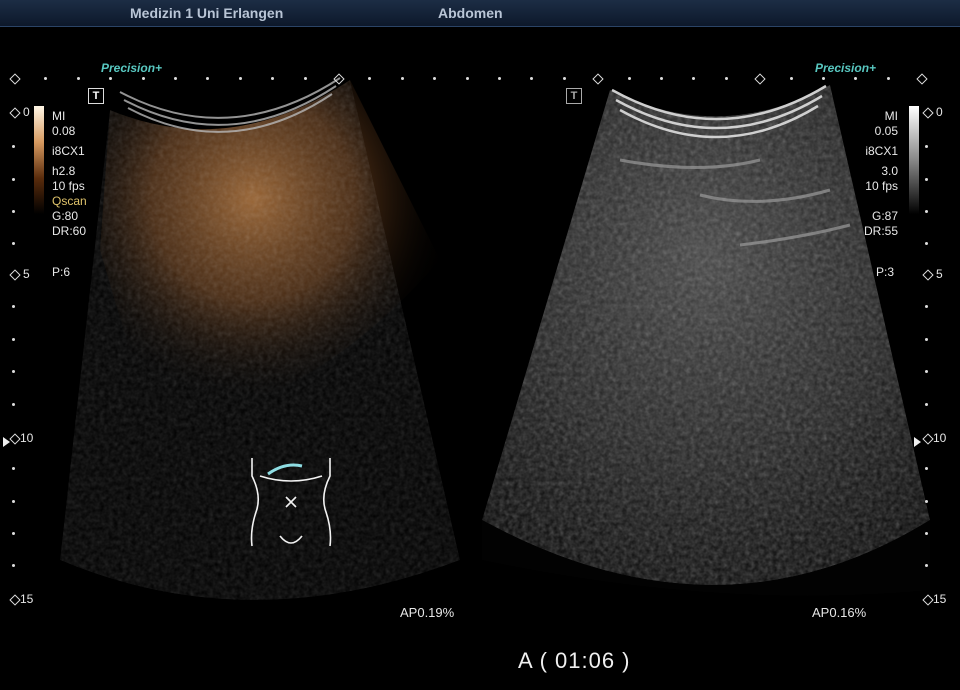 The width and height of the screenshot is (960, 690). What do you see at coordinates (132, 68) in the screenshot?
I see `left-precision-logo: Precision+` at bounding box center [132, 68].